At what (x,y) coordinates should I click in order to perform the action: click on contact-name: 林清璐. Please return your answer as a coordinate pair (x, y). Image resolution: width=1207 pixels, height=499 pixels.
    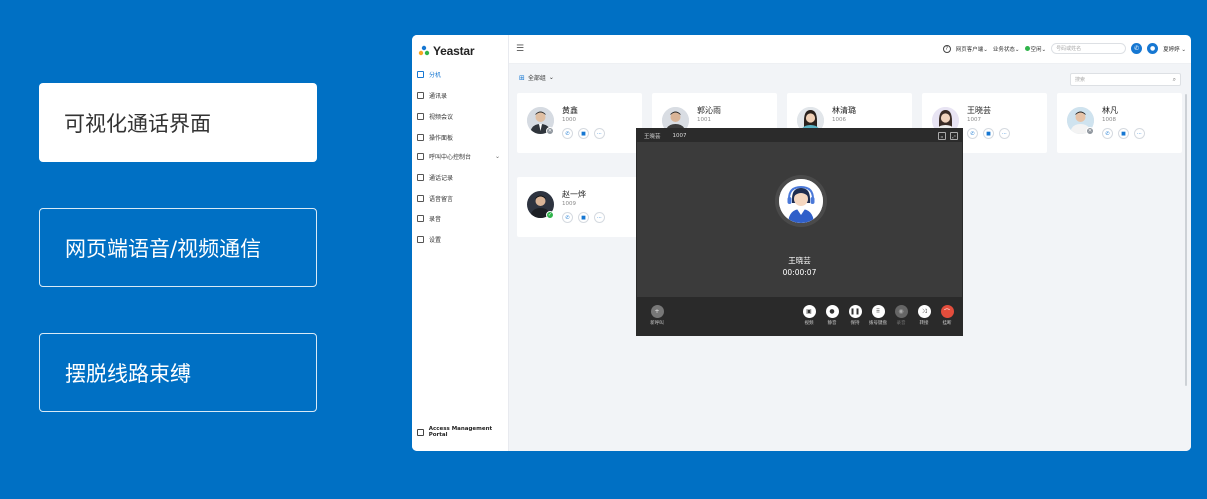
    Looking at the image, I should click on (844, 110).